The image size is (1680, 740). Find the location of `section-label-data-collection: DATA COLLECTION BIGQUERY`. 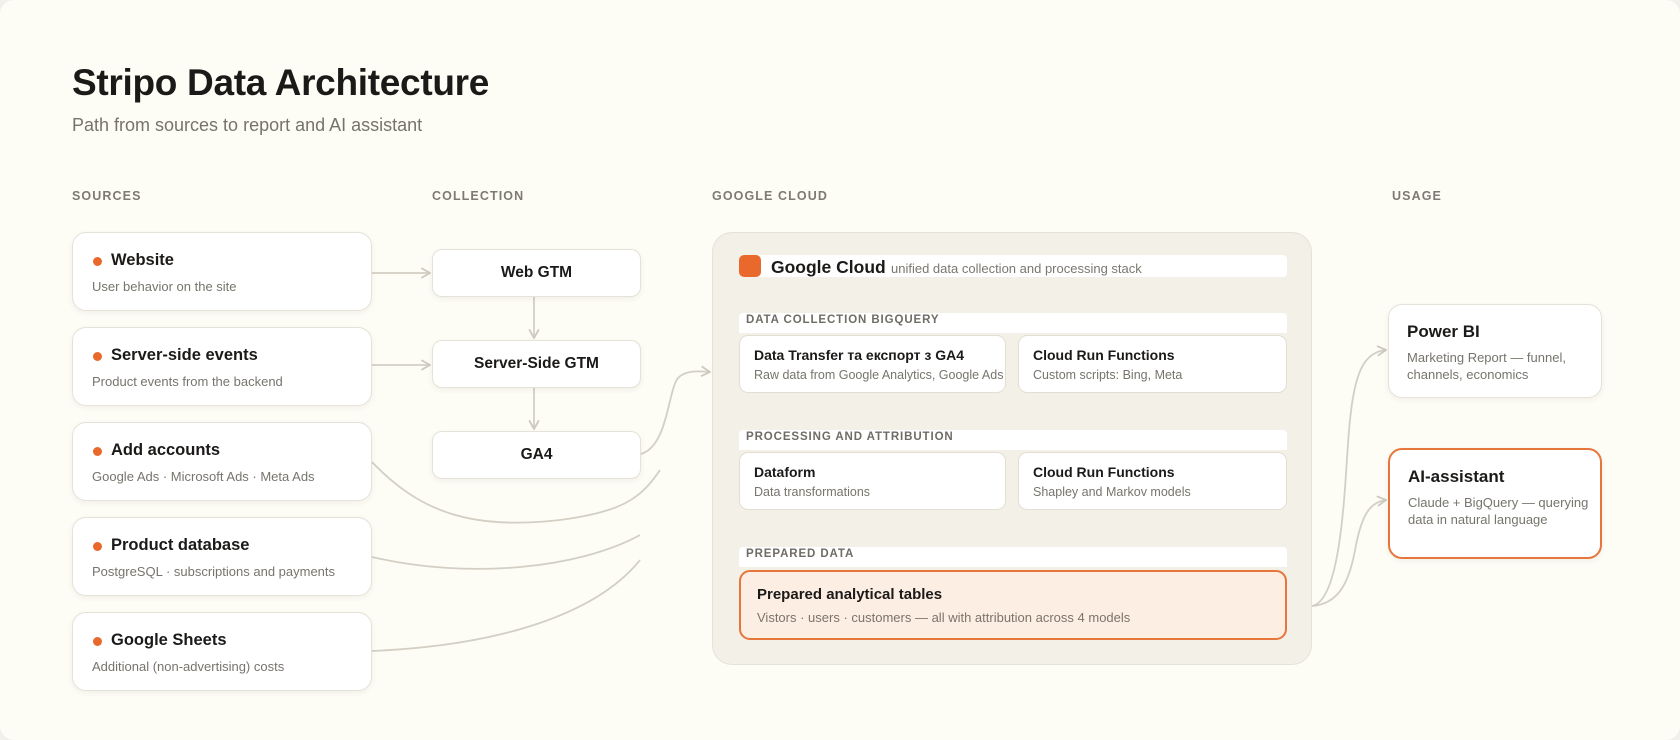

section-label-data-collection: DATA COLLECTION BIGQUERY is located at coordinates (843, 320).